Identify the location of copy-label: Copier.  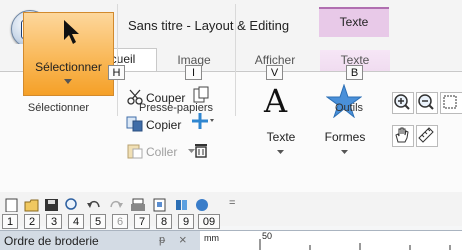
(164, 125).